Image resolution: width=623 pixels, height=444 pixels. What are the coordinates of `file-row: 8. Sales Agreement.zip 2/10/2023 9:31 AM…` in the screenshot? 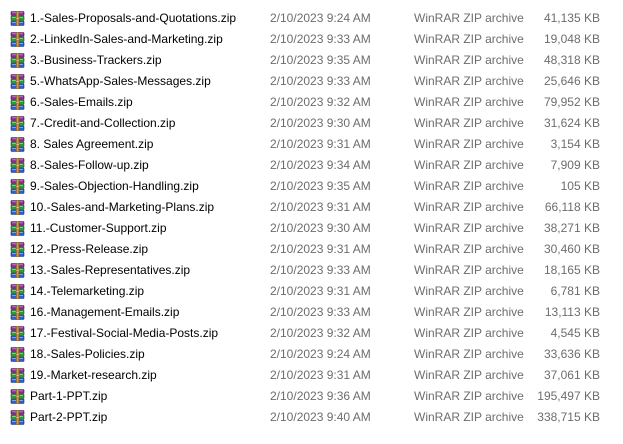 It's located at (311, 144).